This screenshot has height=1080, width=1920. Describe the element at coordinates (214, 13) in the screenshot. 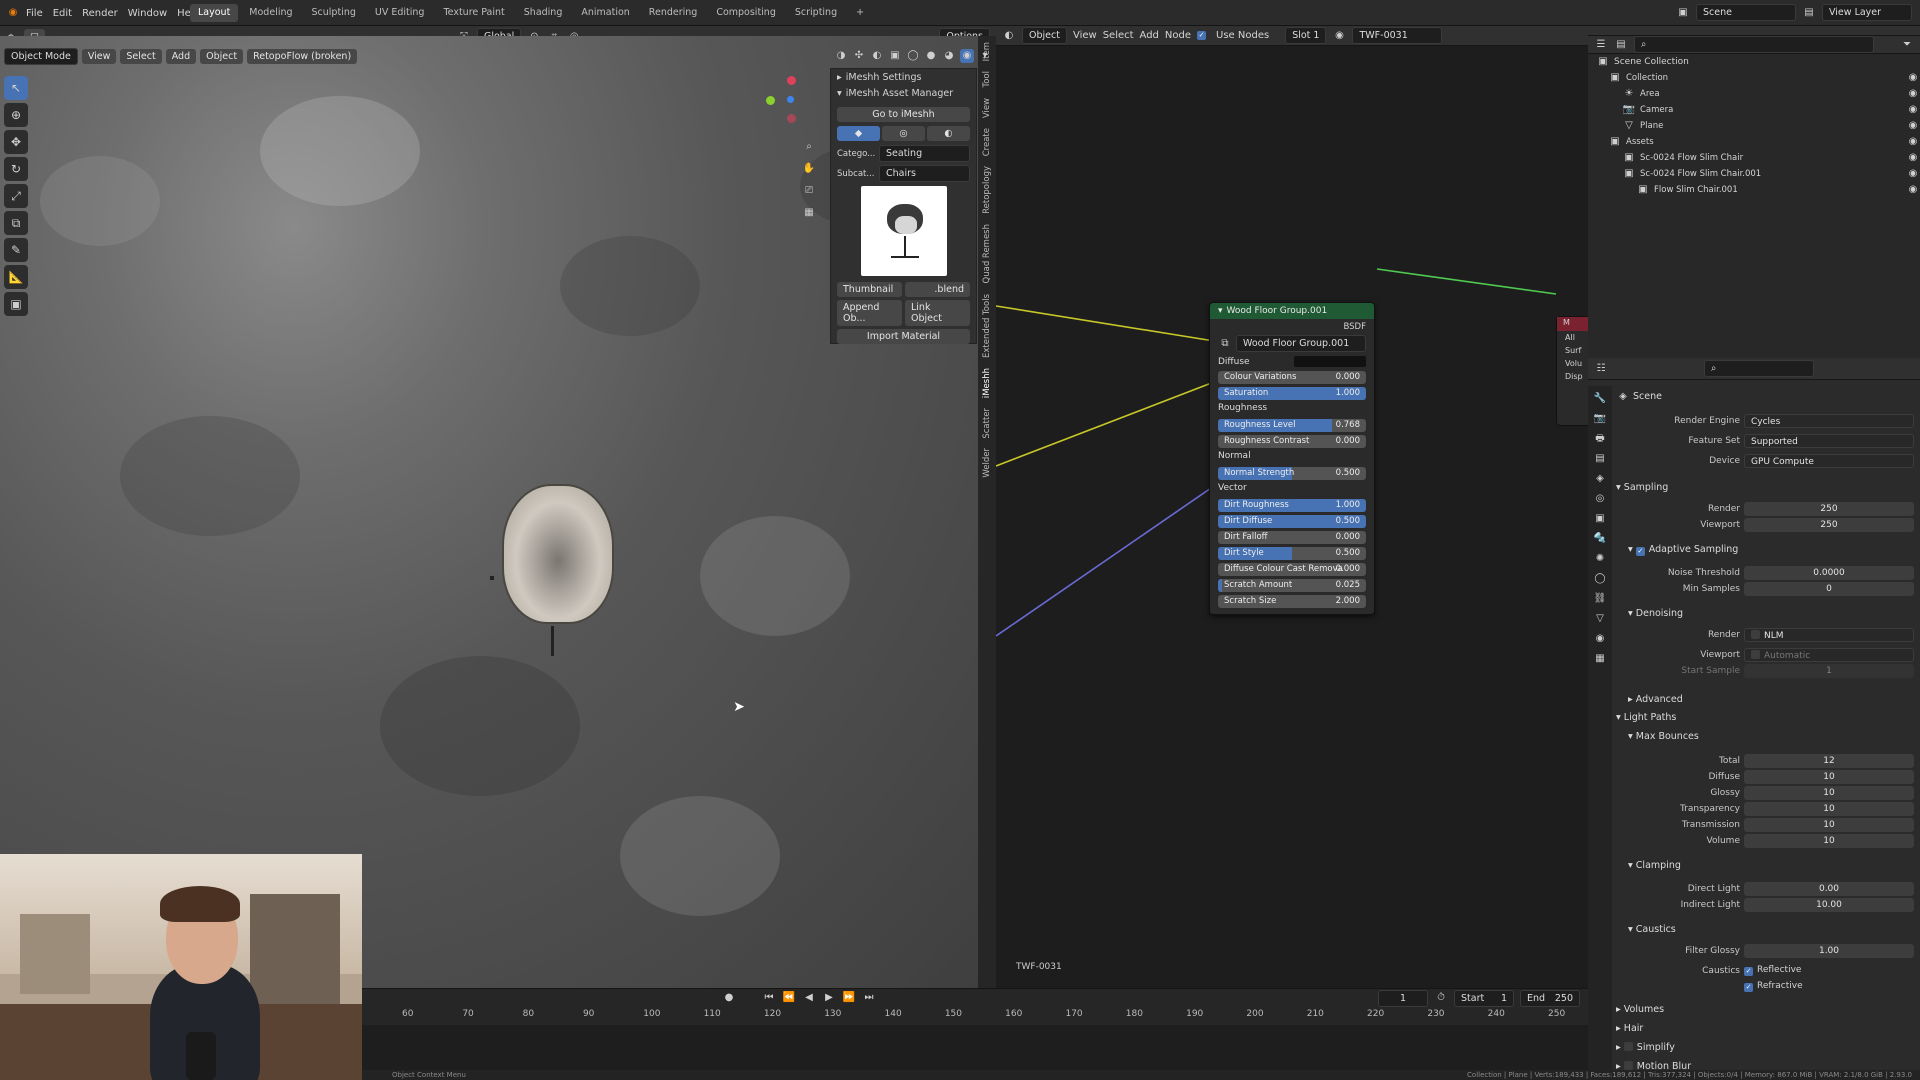

I see `tab-layout: Layout` at that location.